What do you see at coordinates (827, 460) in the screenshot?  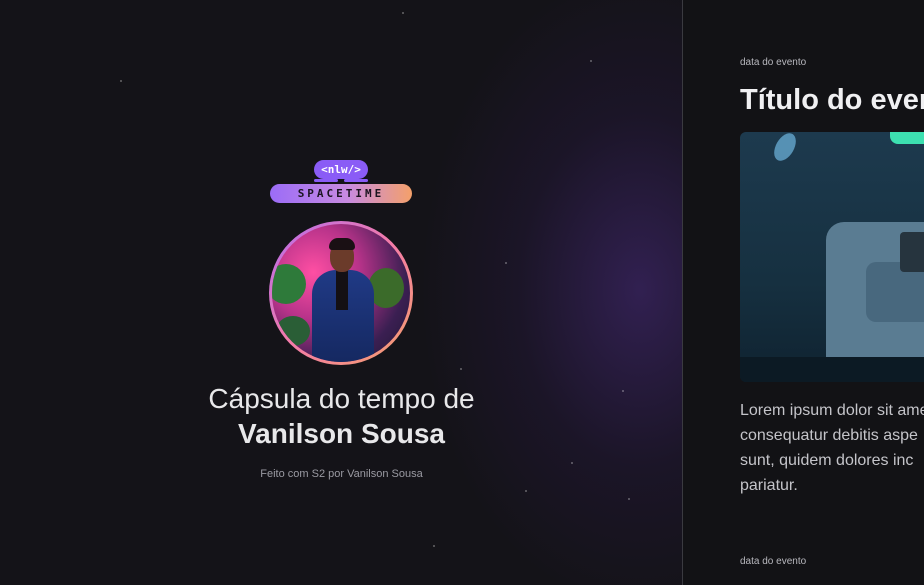 I see `description-line: sunt, quidem dolores inc` at bounding box center [827, 460].